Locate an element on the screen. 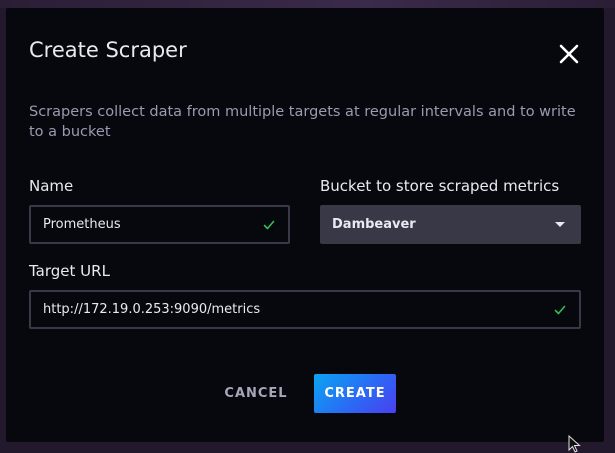 Image resolution: width=615 pixels, height=453 pixels. caret-down-icon is located at coordinates (560, 224).